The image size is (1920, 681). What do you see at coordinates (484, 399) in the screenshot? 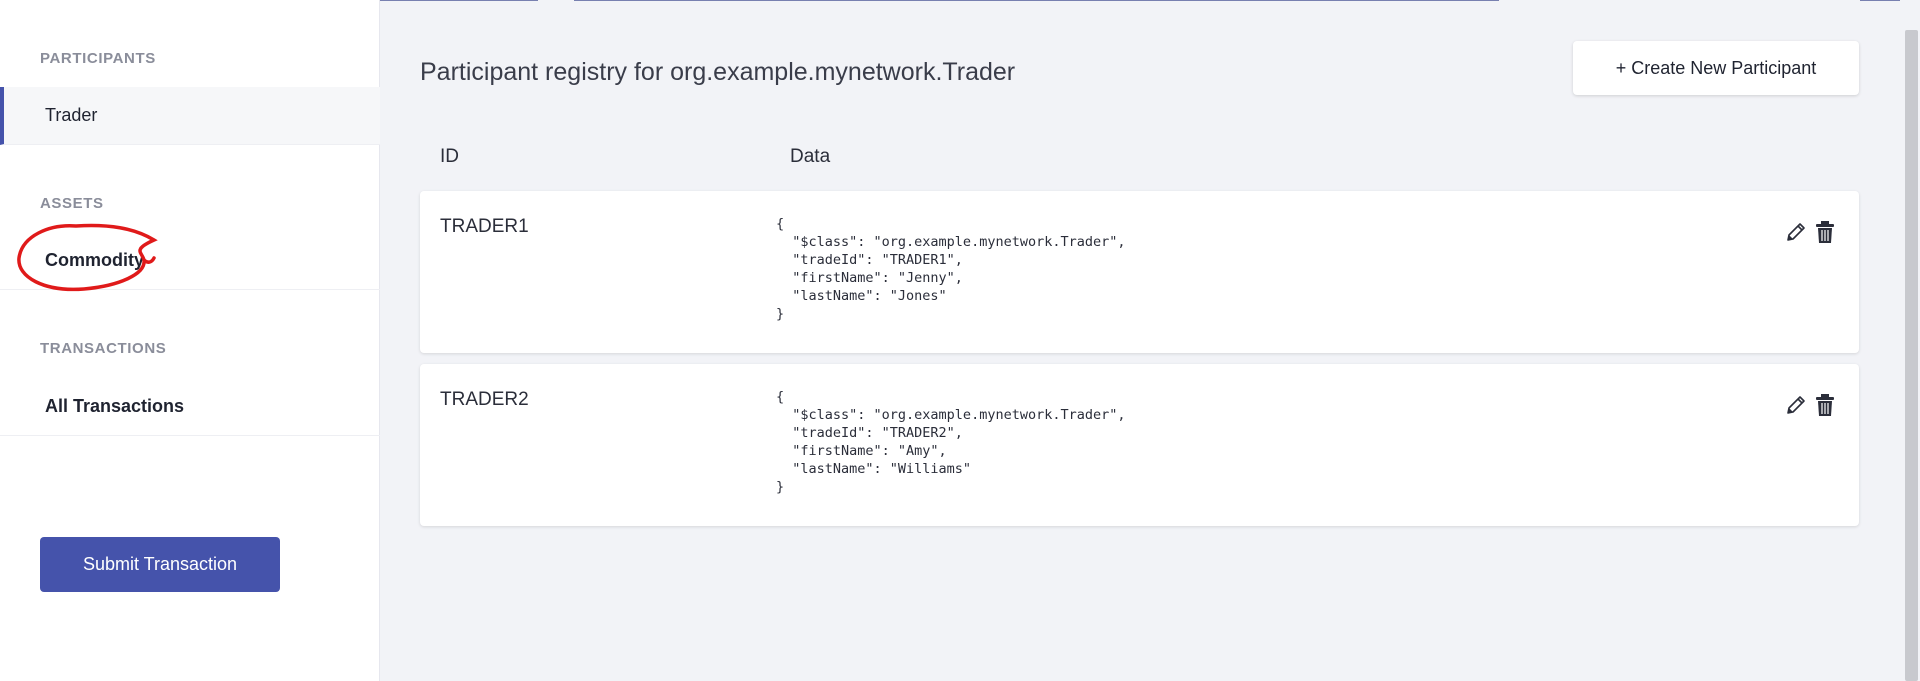
I see `row-id: TRADER2` at bounding box center [484, 399].